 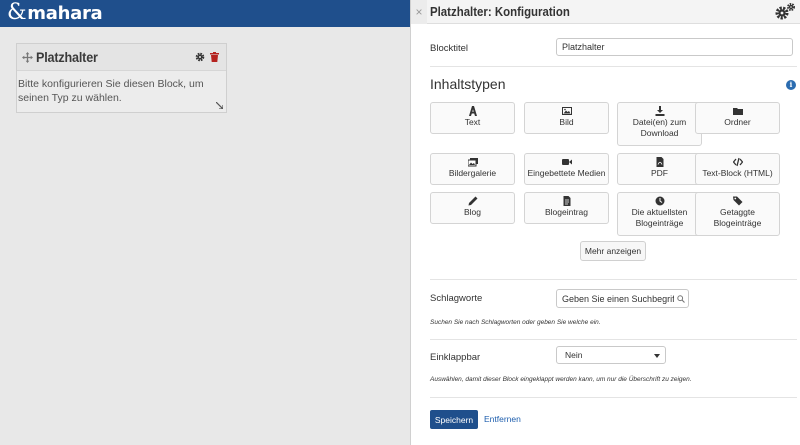 I want to click on pencil-icon, so click(x=472, y=201).